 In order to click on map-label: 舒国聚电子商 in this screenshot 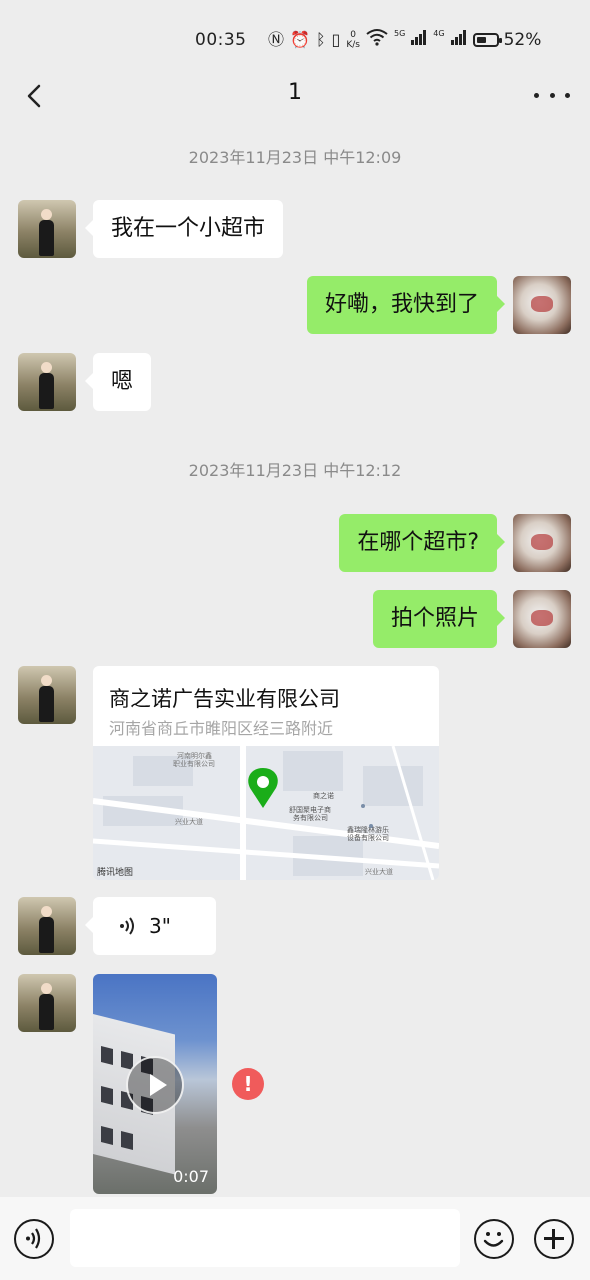, I will do `click(310, 809)`.